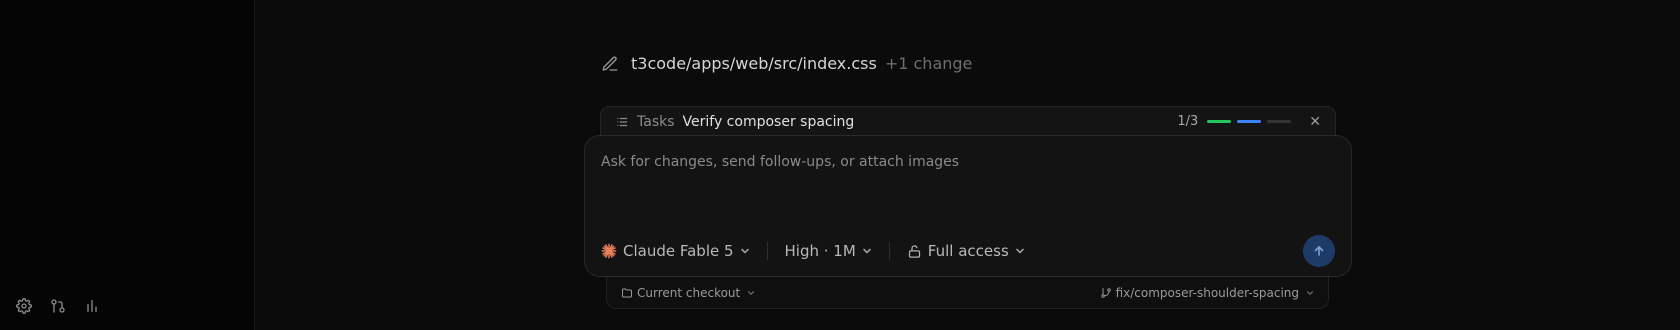  I want to click on git-branch-icon, so click(1105, 292).